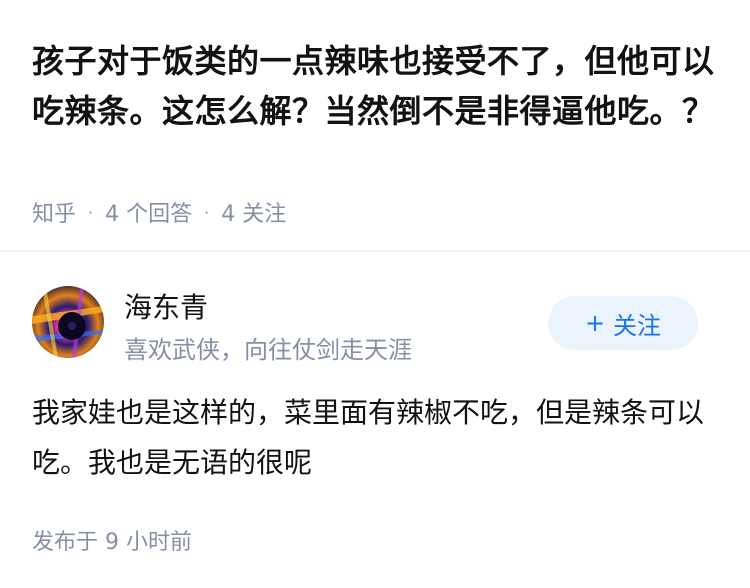 The height and width of the screenshot is (588, 750). What do you see at coordinates (268, 350) in the screenshot?
I see `author-bio: 喜欢武侠，向往仗剑走天涯` at bounding box center [268, 350].